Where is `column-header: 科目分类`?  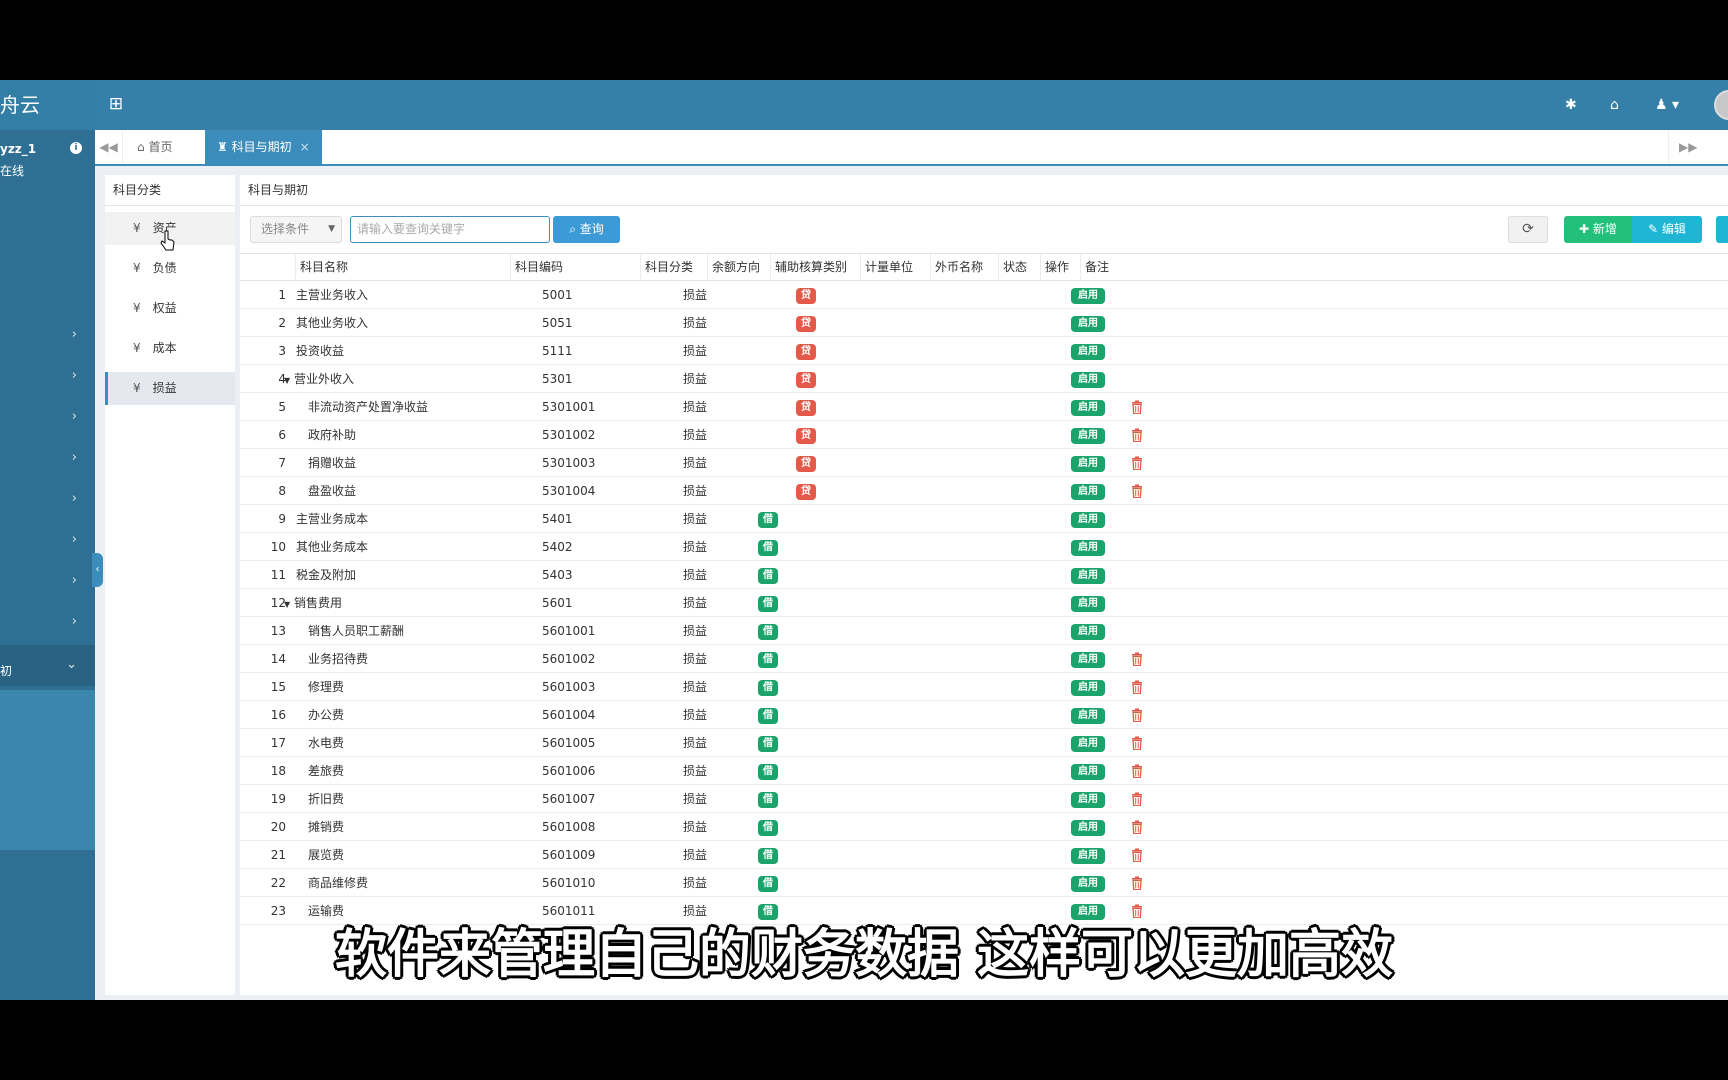
column-header: 科目分类 is located at coordinates (673, 267).